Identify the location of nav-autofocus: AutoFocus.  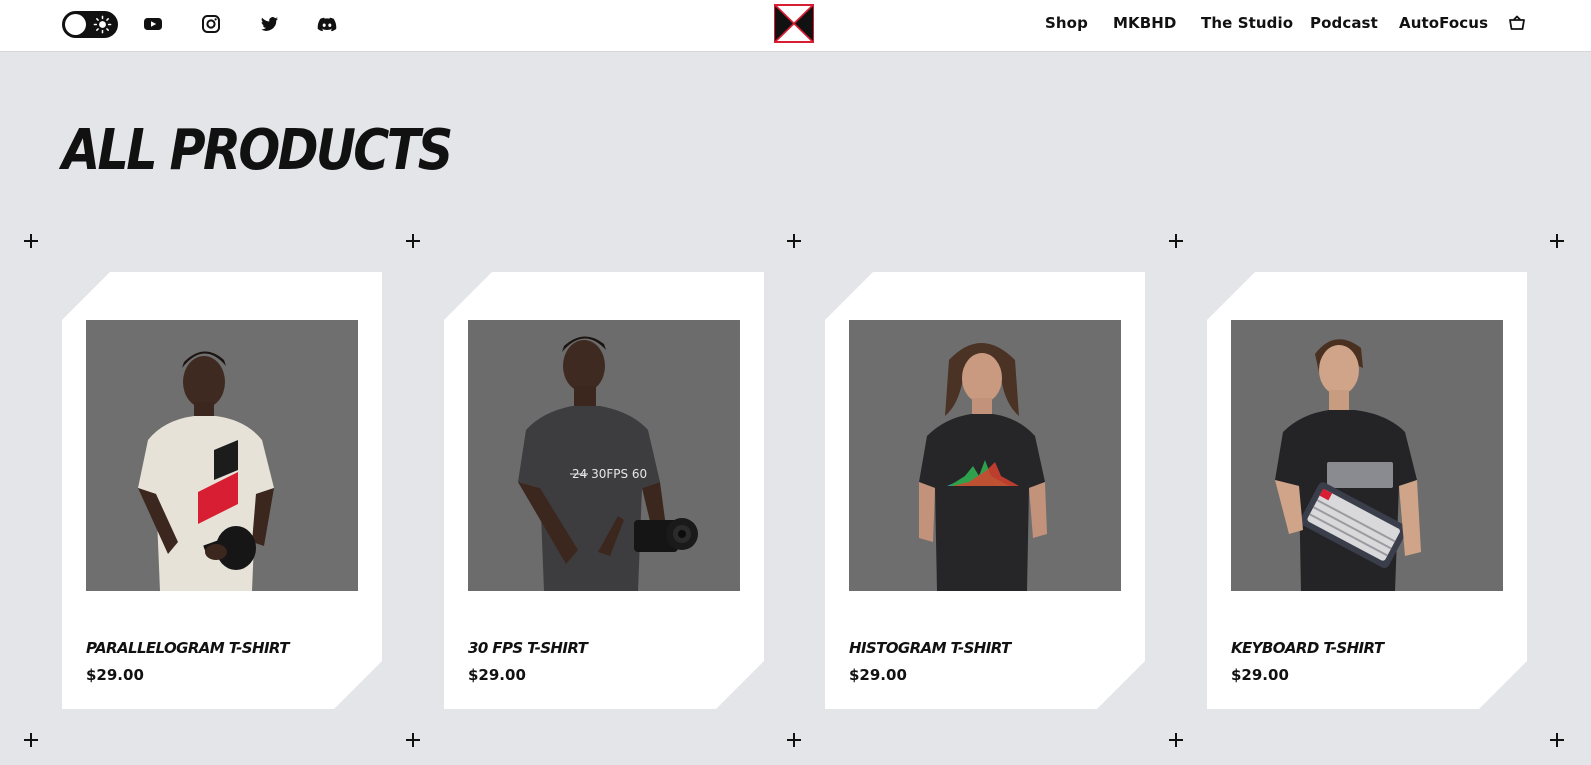
(1443, 25).